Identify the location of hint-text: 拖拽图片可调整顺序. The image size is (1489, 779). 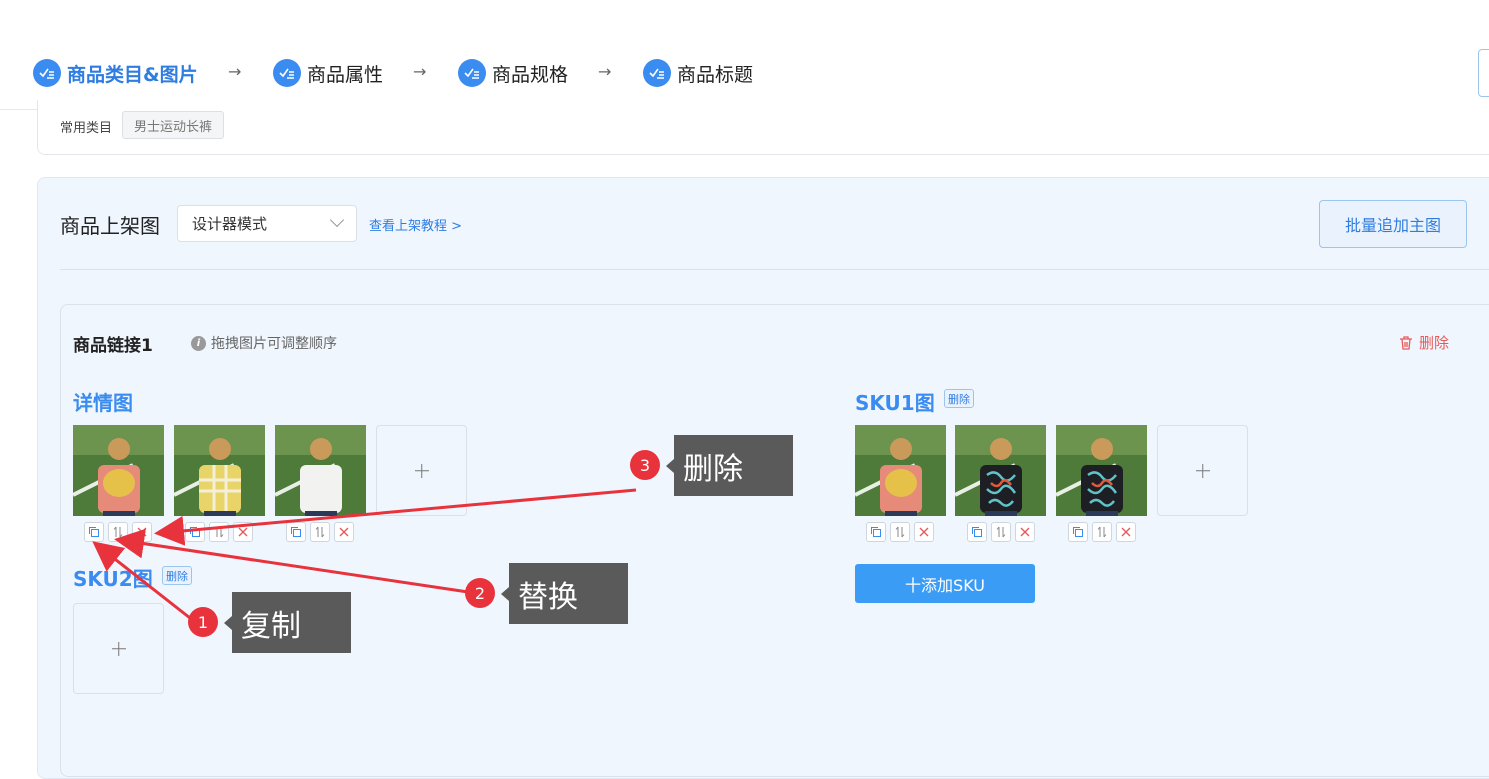
(274, 344).